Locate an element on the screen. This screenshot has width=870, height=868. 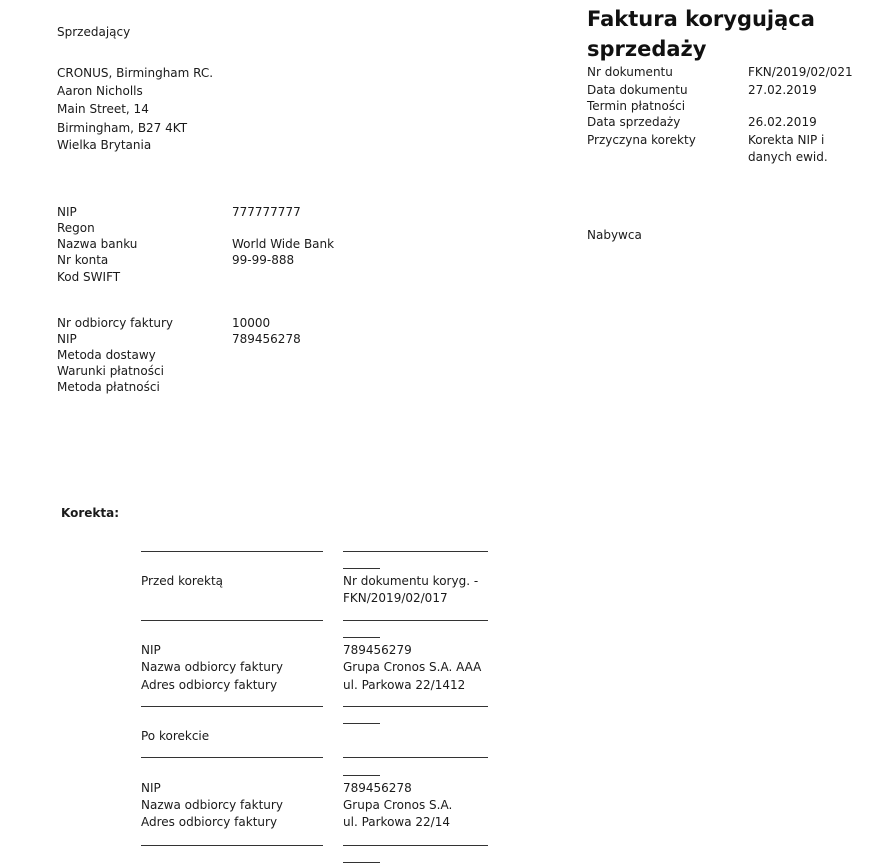
delivery-method-label: Metoda dostawy is located at coordinates (106, 355).